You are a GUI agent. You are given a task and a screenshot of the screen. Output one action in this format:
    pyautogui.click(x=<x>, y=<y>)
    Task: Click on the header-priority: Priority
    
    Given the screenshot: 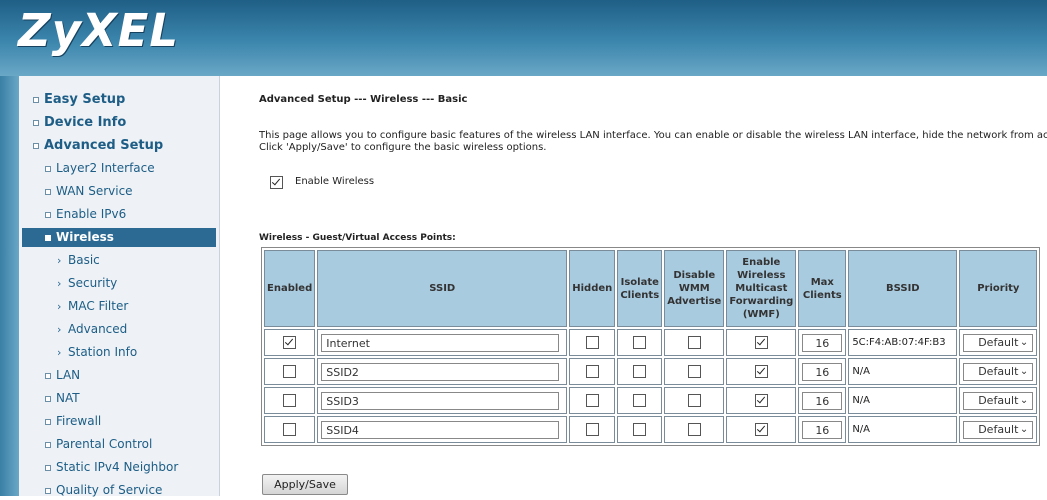 What is the action you would take?
    pyautogui.click(x=998, y=288)
    